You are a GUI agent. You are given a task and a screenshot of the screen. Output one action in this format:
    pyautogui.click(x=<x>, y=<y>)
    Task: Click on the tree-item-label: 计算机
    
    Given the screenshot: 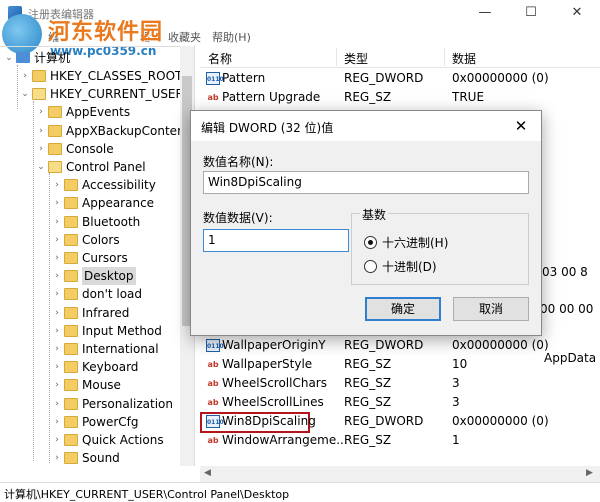 What is the action you would take?
    pyautogui.click(x=52, y=58)
    